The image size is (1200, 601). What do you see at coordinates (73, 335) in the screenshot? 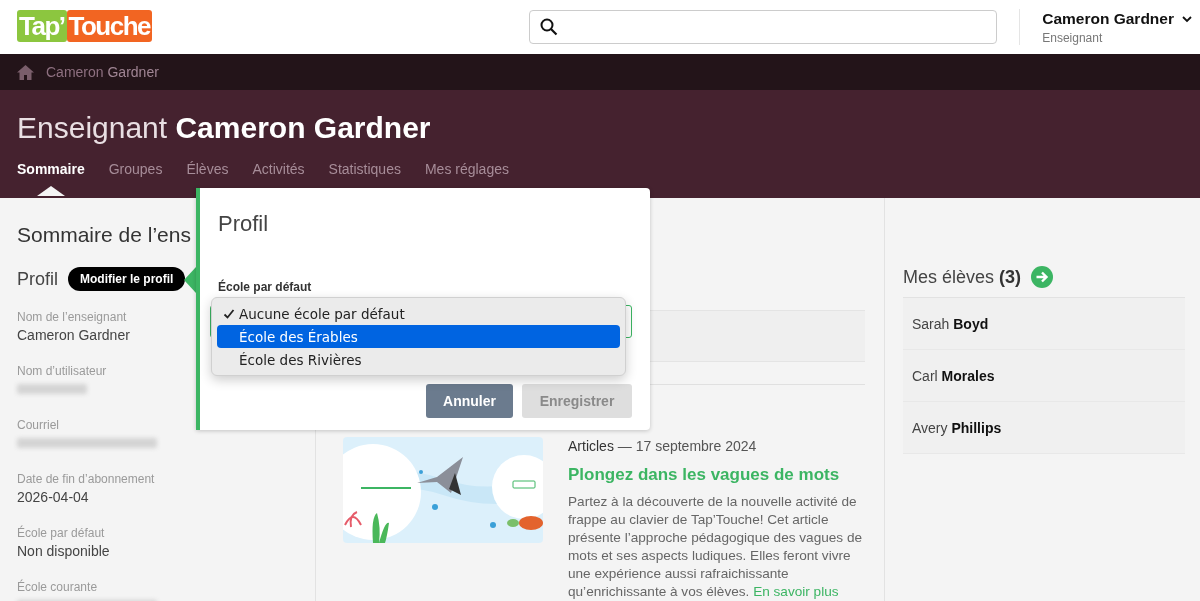
I see `field-value: Cameron Gardner` at bounding box center [73, 335].